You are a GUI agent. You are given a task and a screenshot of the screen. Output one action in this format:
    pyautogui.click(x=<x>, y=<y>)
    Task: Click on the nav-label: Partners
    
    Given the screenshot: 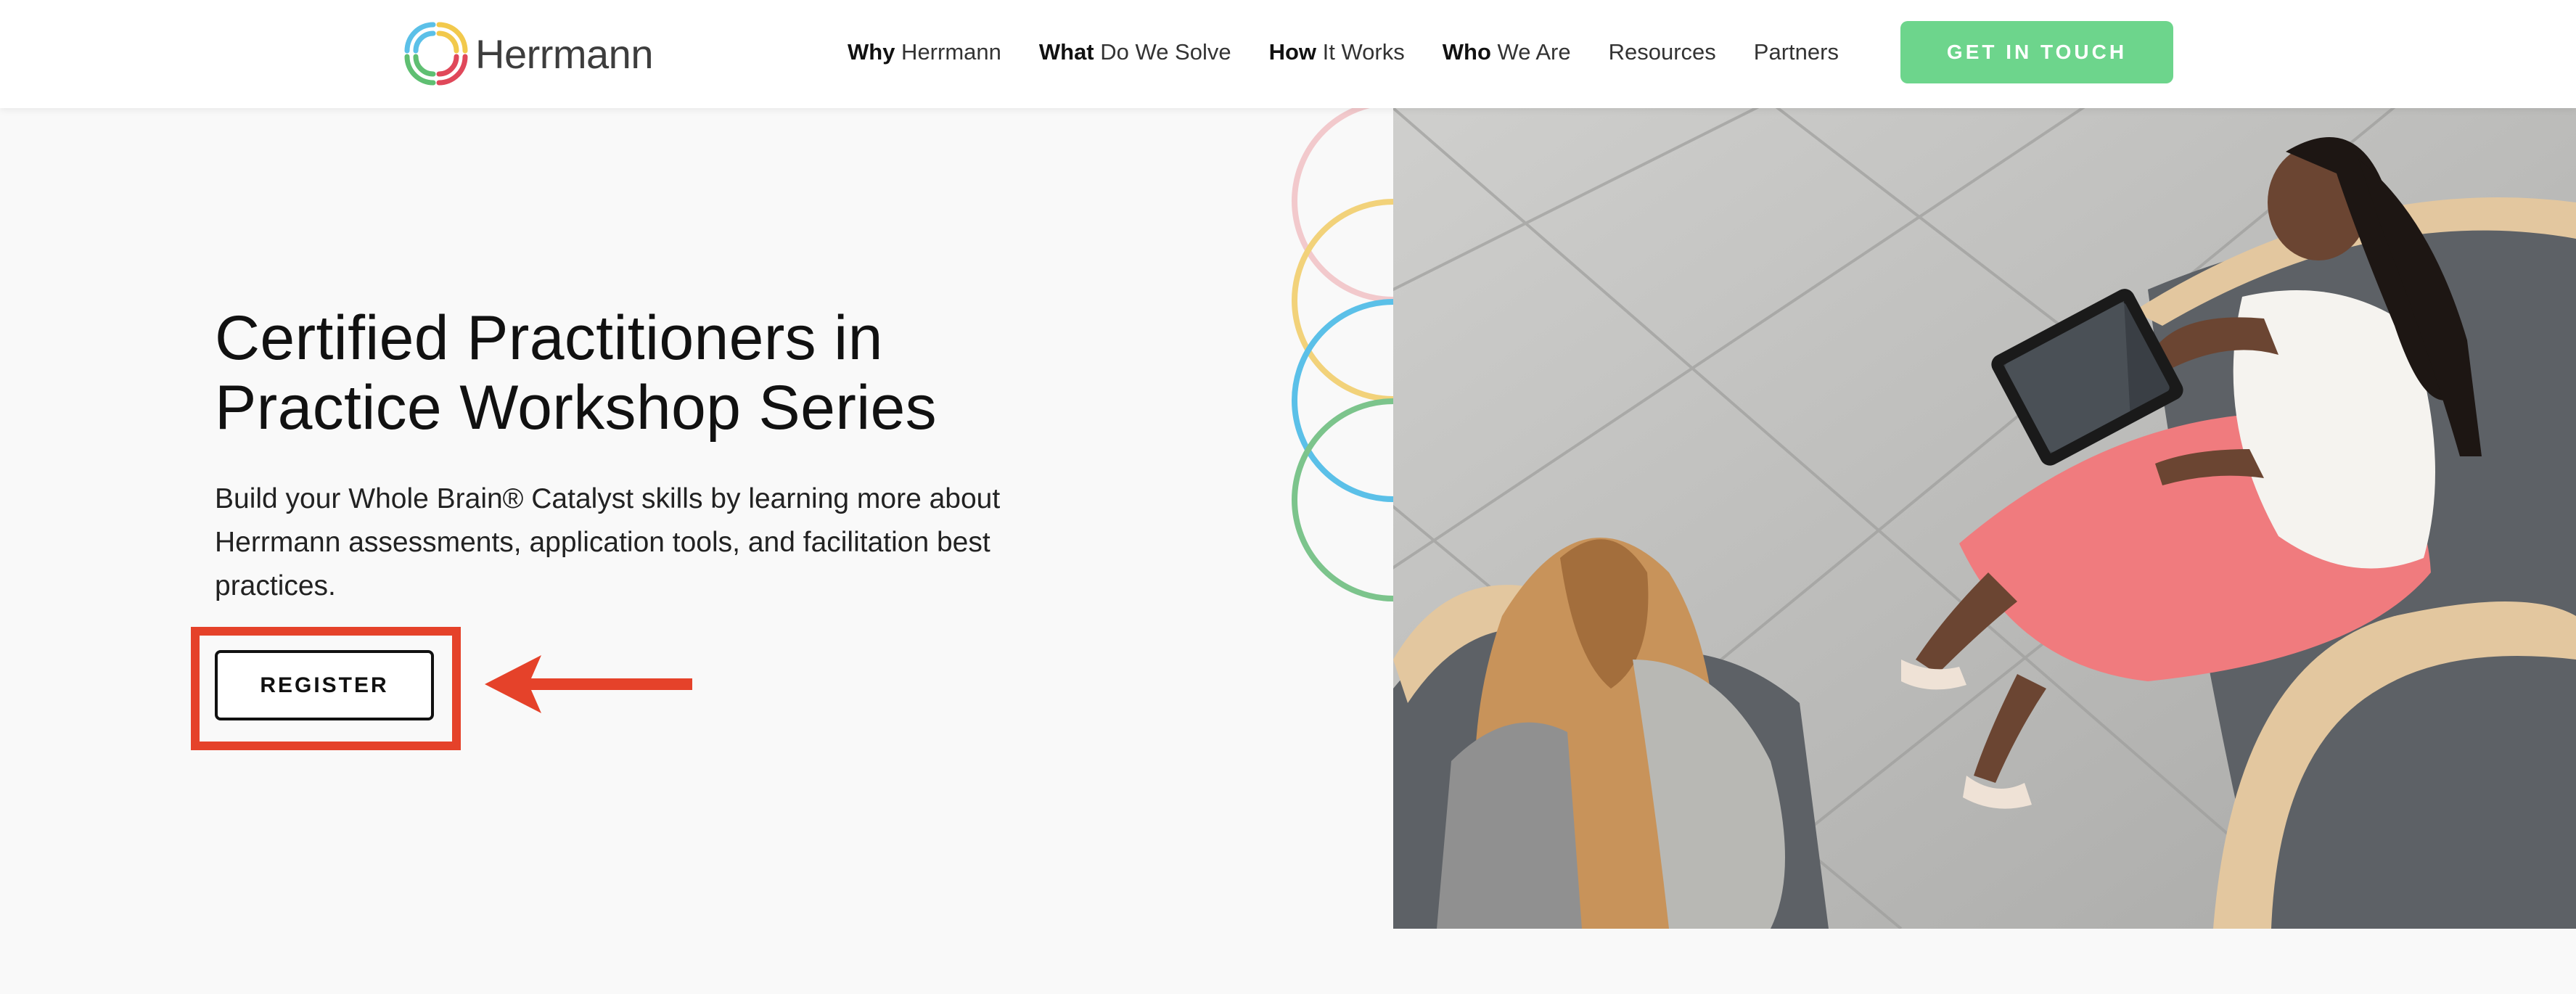 What is the action you would take?
    pyautogui.click(x=1796, y=52)
    